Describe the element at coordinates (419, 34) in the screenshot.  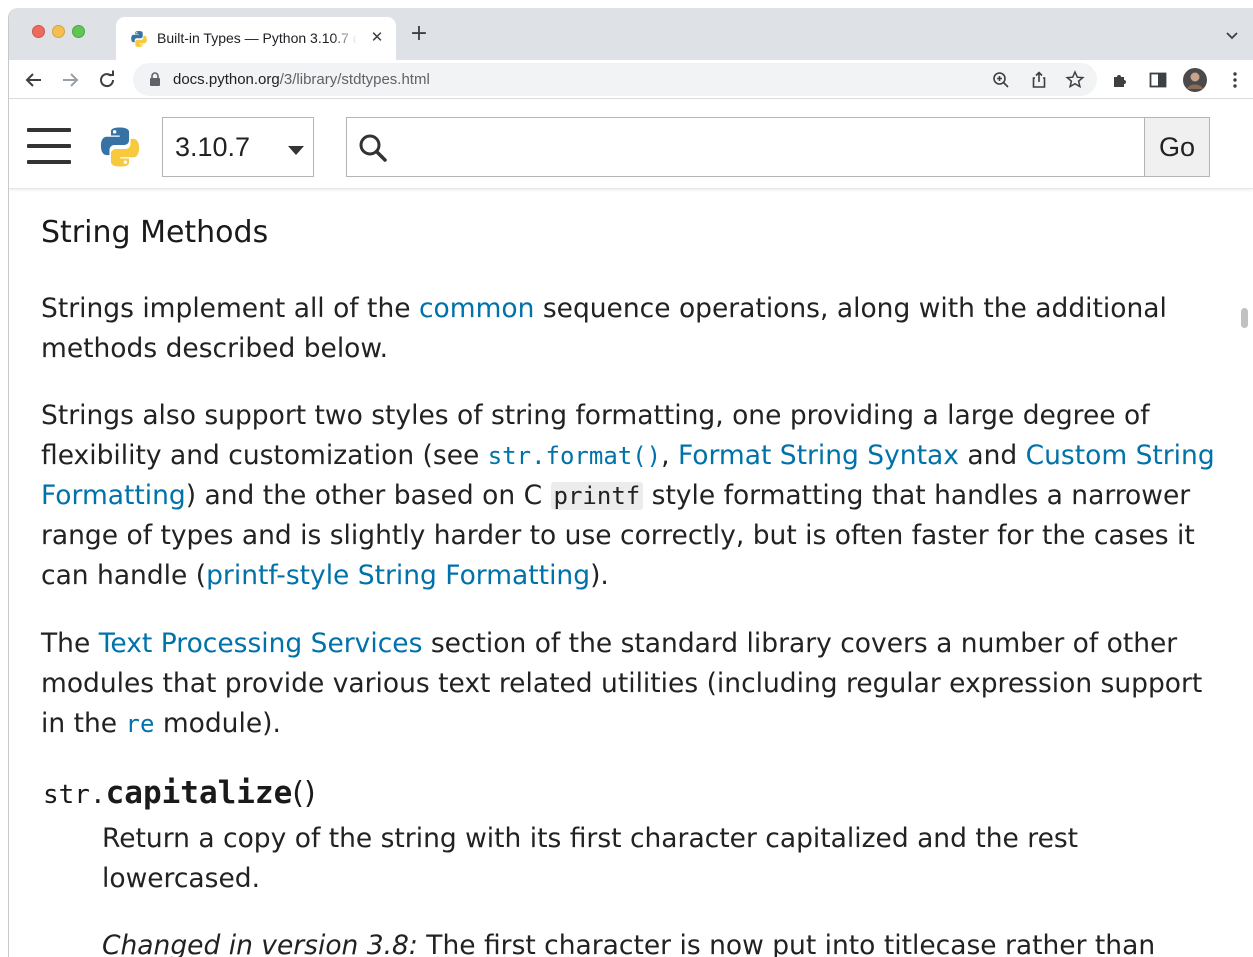
I see `new-tab-button: +` at that location.